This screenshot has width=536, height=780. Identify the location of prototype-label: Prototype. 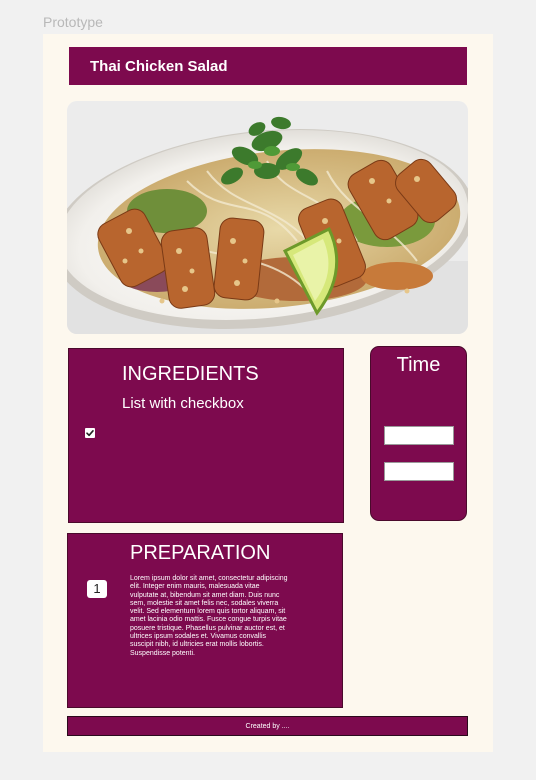
(73, 22).